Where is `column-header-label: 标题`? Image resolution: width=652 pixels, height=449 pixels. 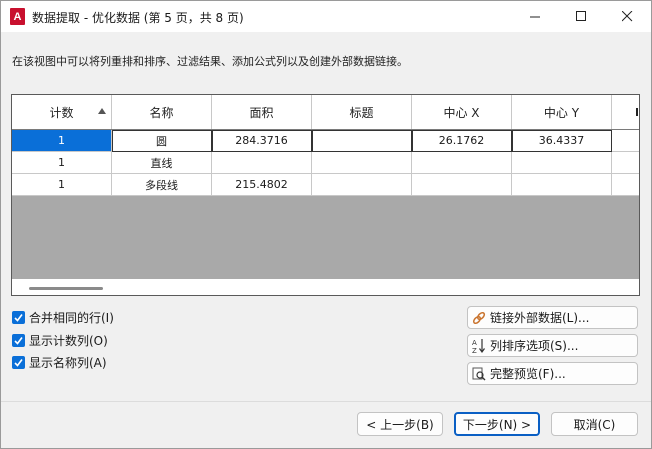
column-header-label: 标题 is located at coordinates (361, 112).